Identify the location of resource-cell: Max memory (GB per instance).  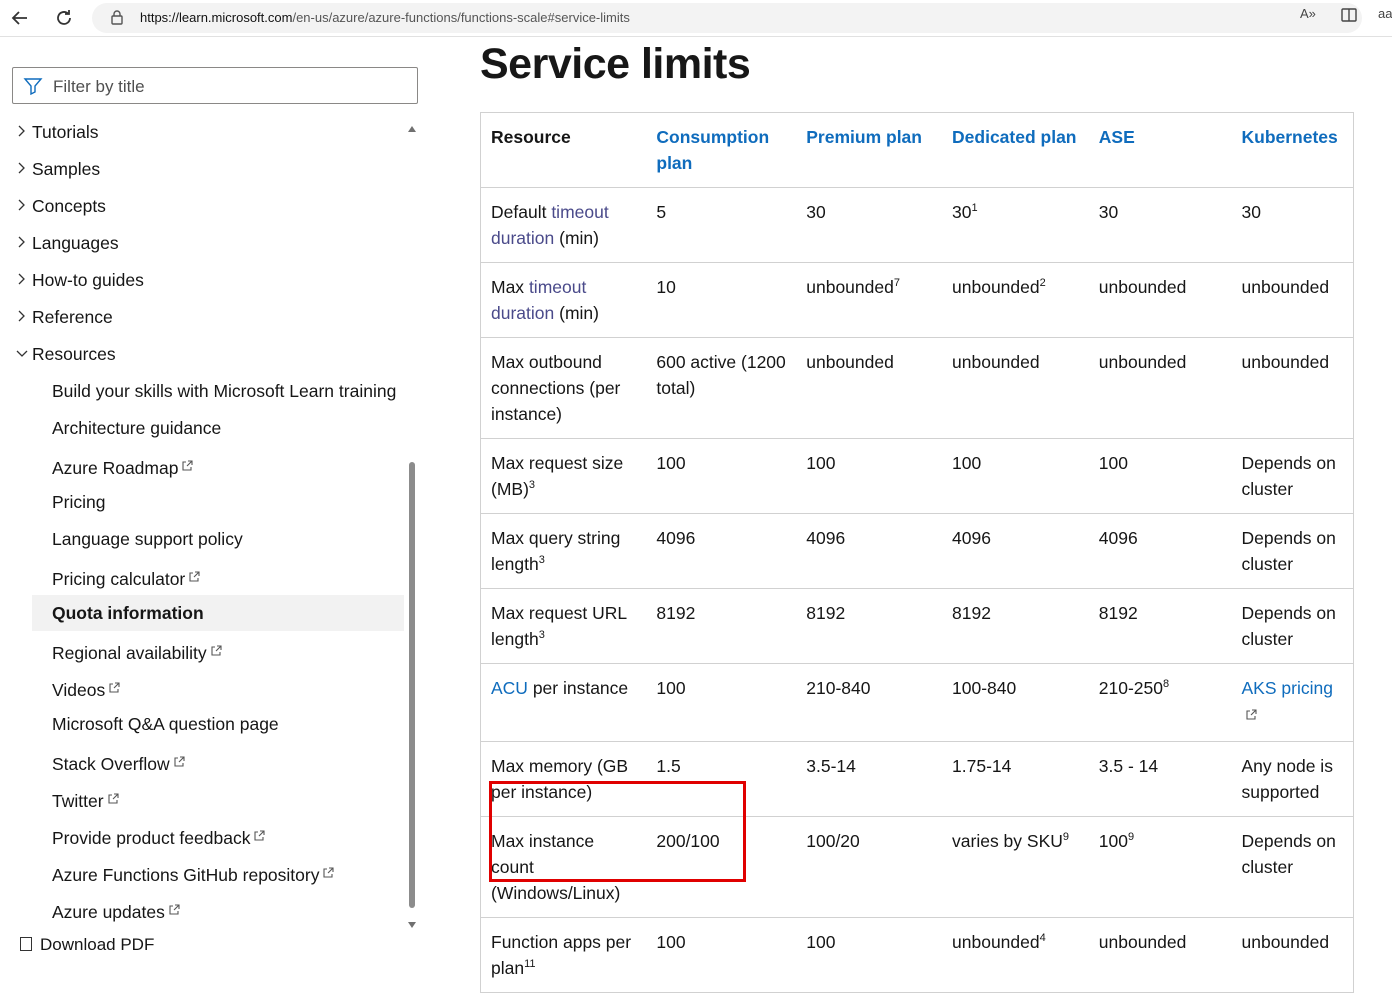
(563, 779).